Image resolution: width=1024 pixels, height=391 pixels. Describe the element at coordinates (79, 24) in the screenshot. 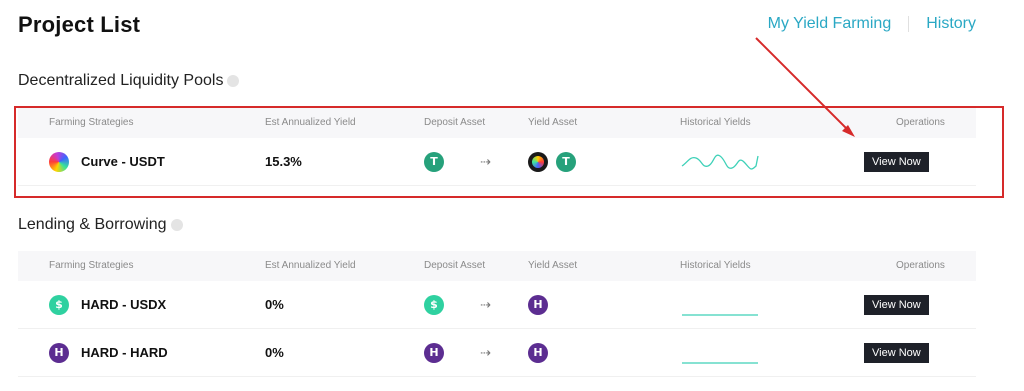

I see `page-title: Project List` at that location.